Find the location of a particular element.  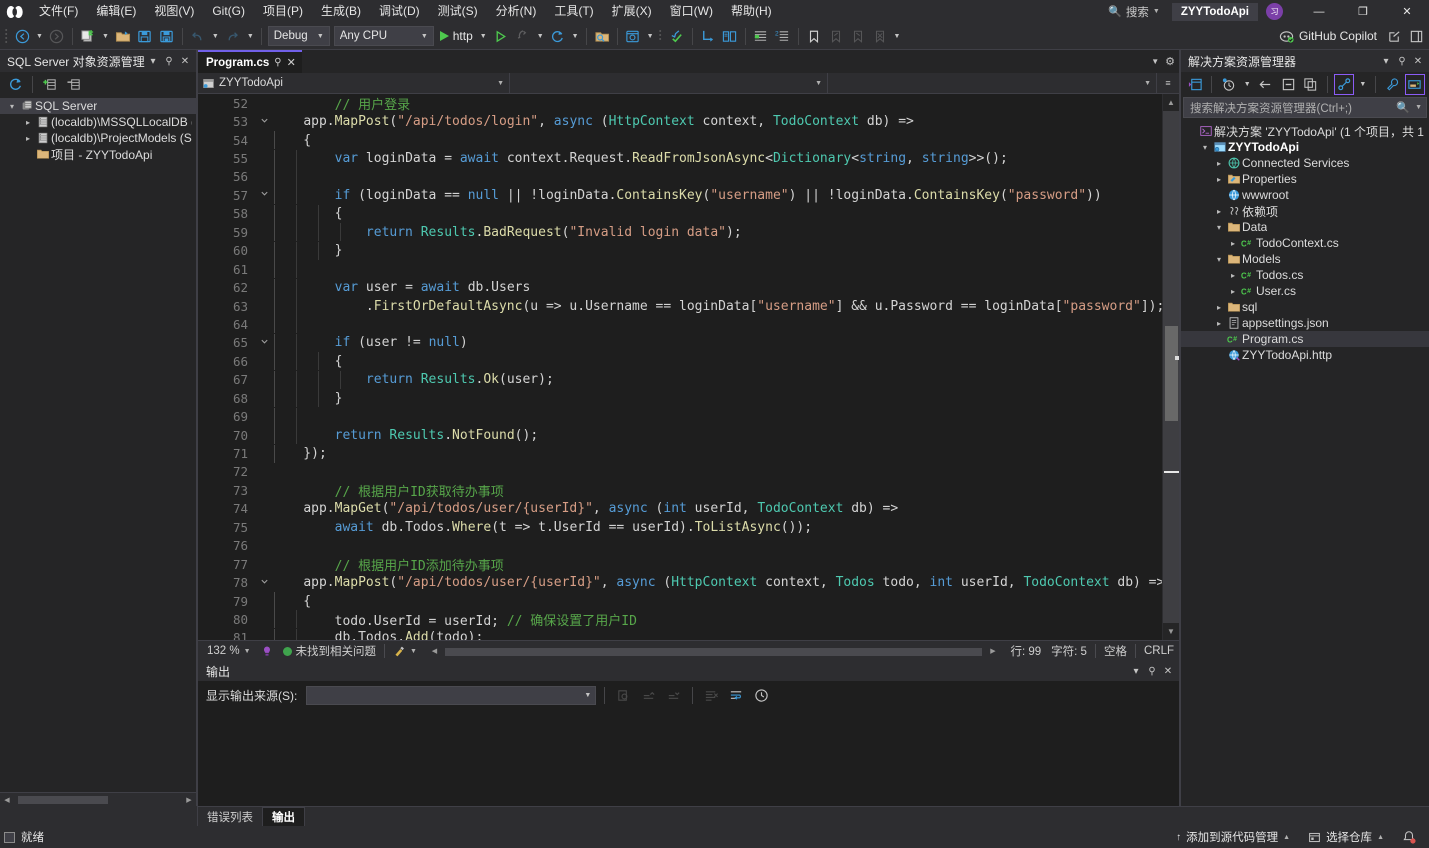

solution-tree-item: ▸ C # Todos.cs is located at coordinates (1305, 275).